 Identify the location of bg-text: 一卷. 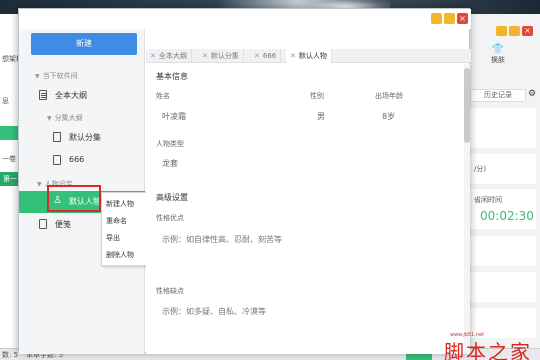
(9, 159).